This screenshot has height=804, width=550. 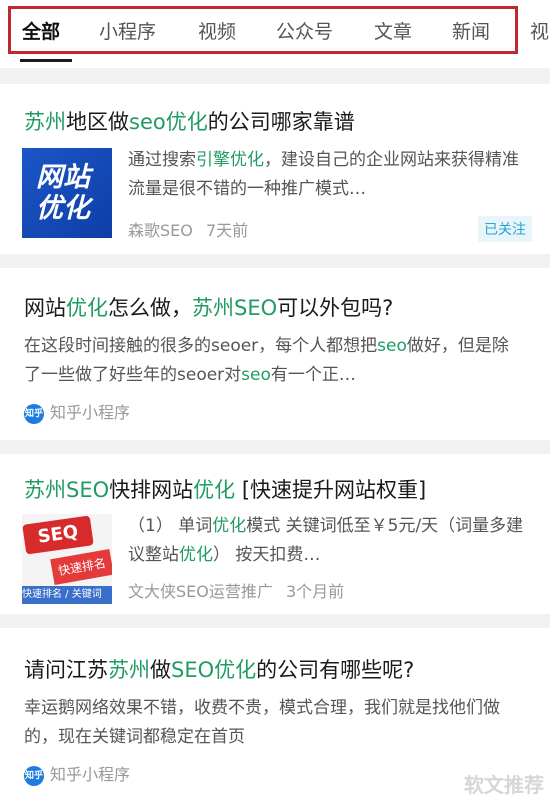 I want to click on result-thumbnail: SEQ 快速排名 快速排名 / 关键词, so click(x=67, y=559).